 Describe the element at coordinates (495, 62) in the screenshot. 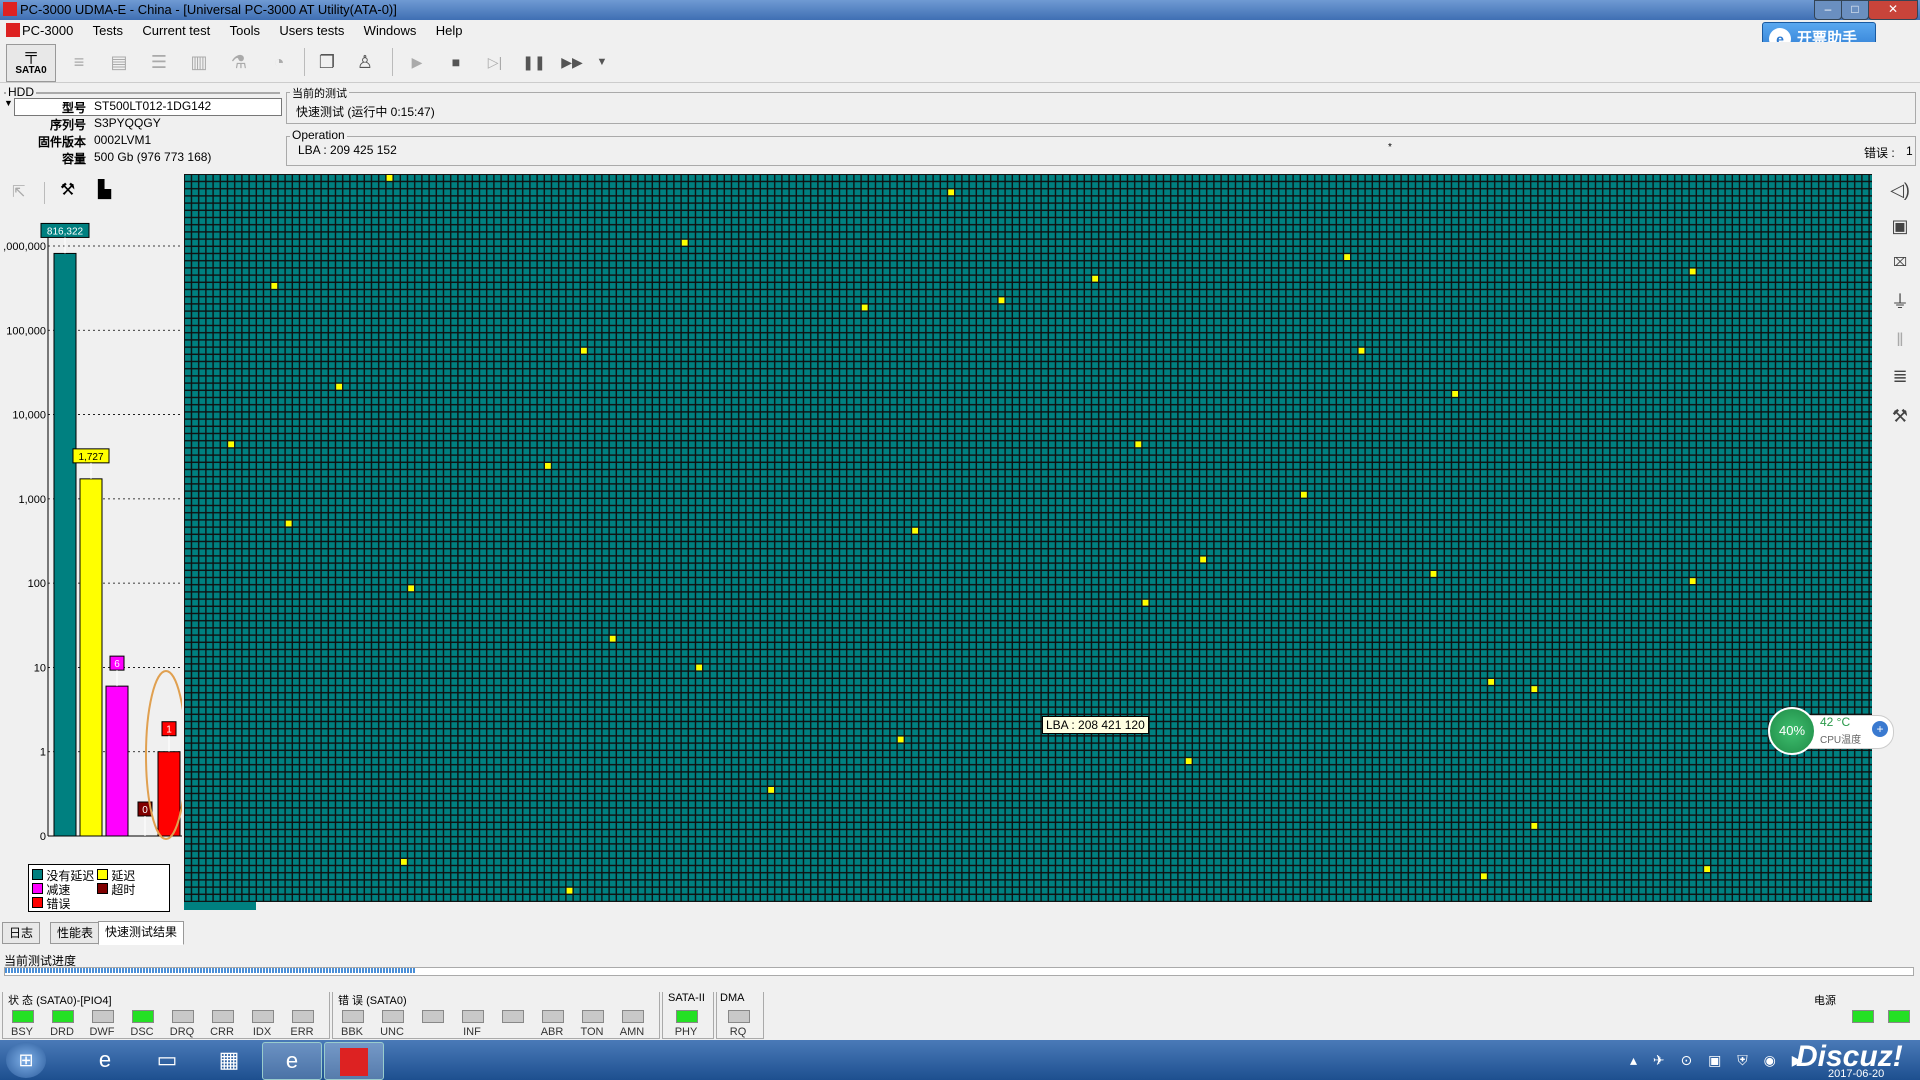

I see `step-icon: ▷|` at that location.